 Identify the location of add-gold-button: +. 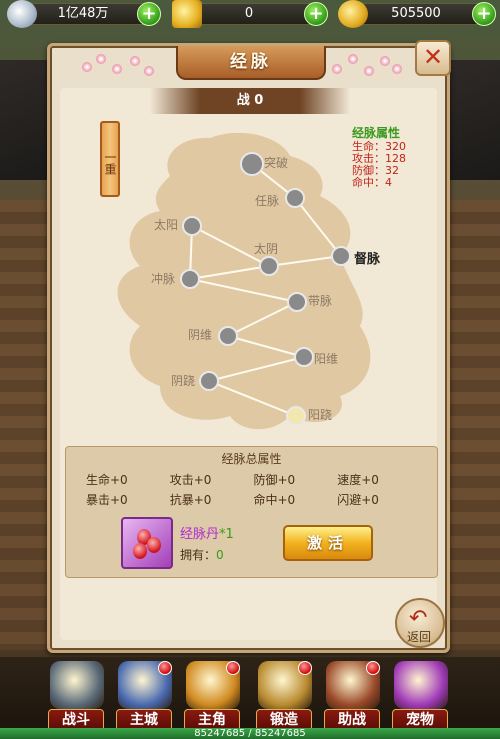
(316, 14).